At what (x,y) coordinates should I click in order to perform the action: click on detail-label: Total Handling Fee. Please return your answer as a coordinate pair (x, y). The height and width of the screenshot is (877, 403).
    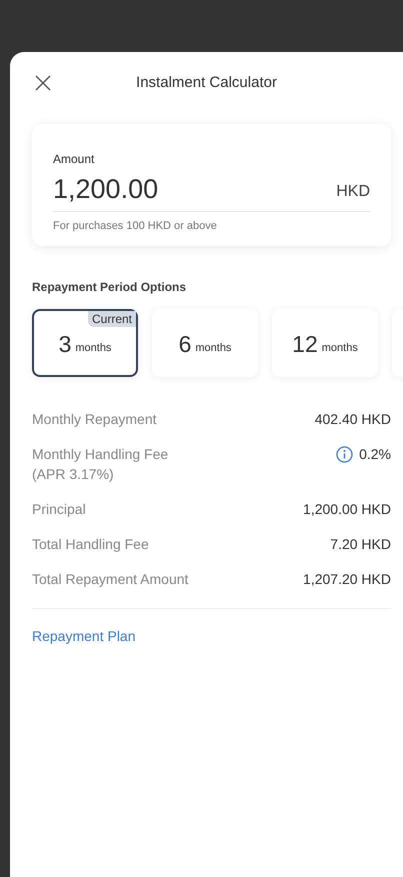
    Looking at the image, I should click on (90, 544).